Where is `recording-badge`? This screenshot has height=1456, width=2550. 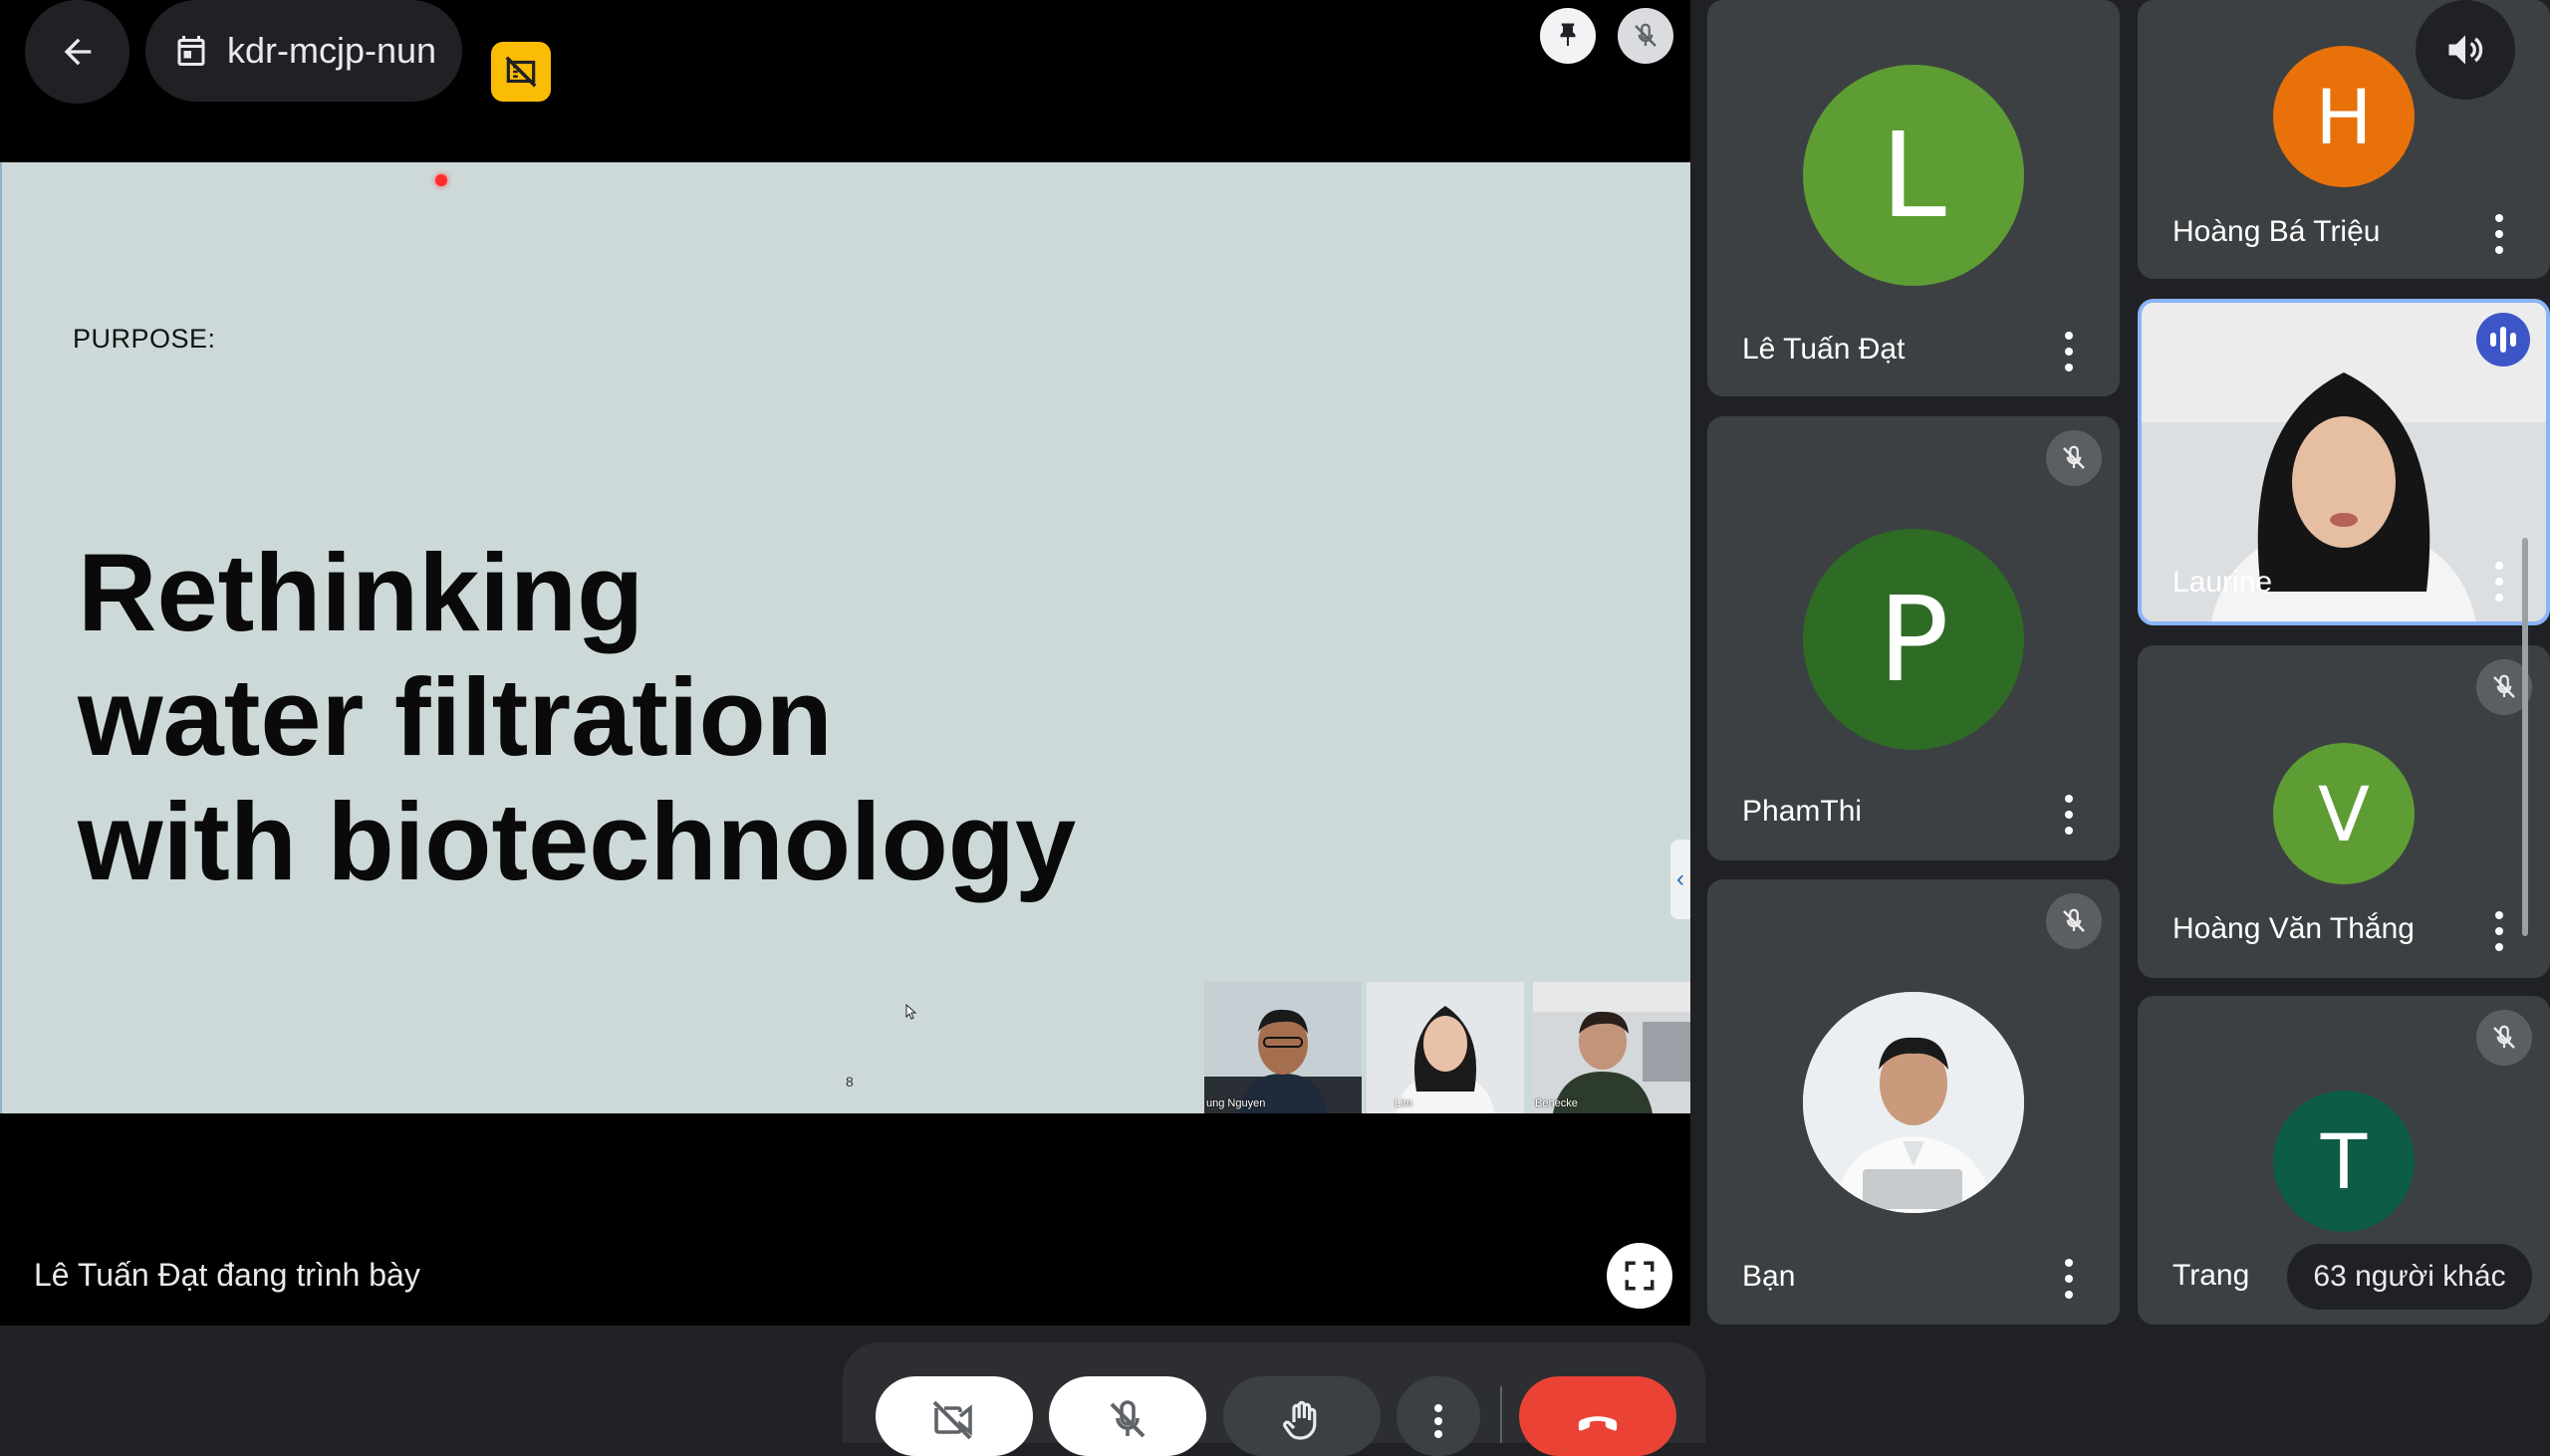 recording-badge is located at coordinates (521, 72).